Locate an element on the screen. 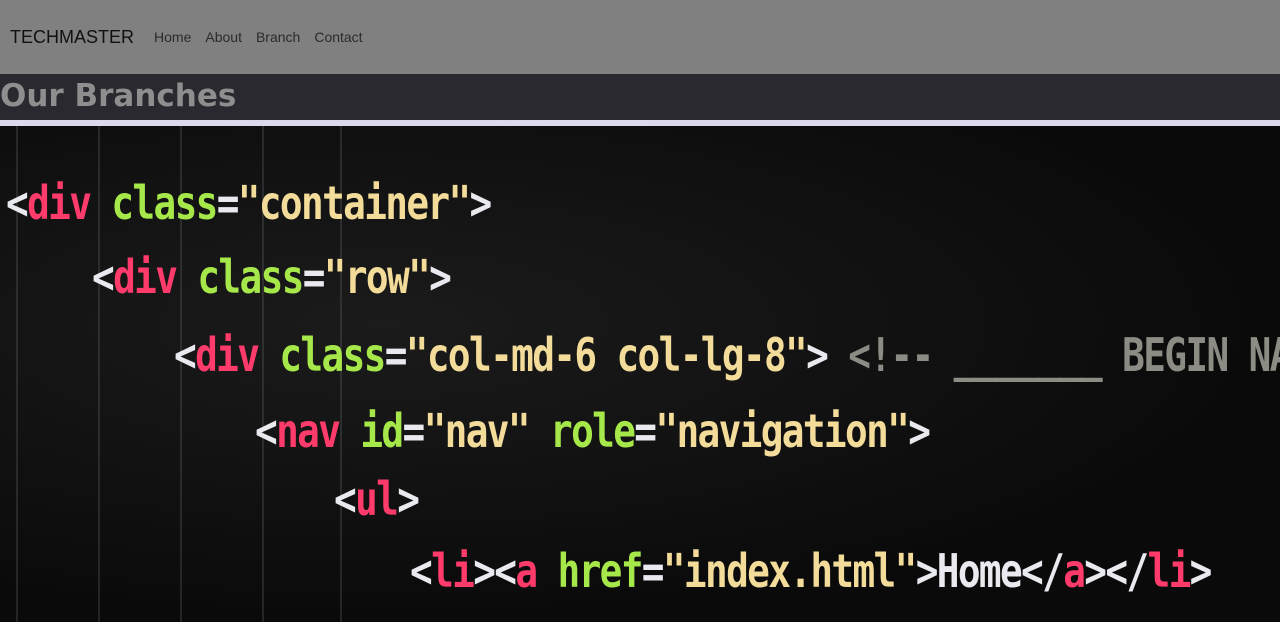 The height and width of the screenshot is (622, 1280). code-token: >< is located at coordinates (495, 571).